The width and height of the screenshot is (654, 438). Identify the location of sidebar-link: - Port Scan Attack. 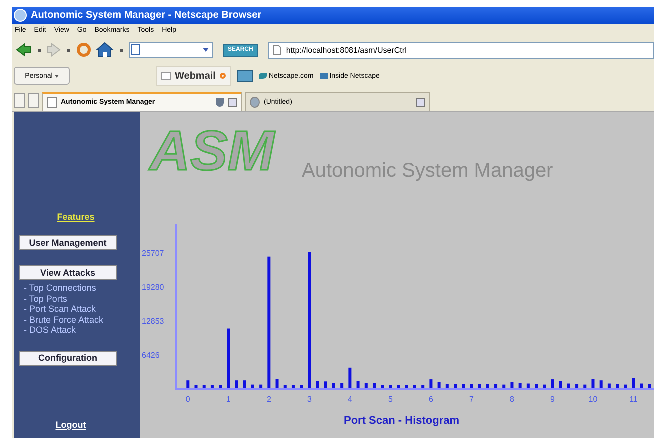
(57, 309).